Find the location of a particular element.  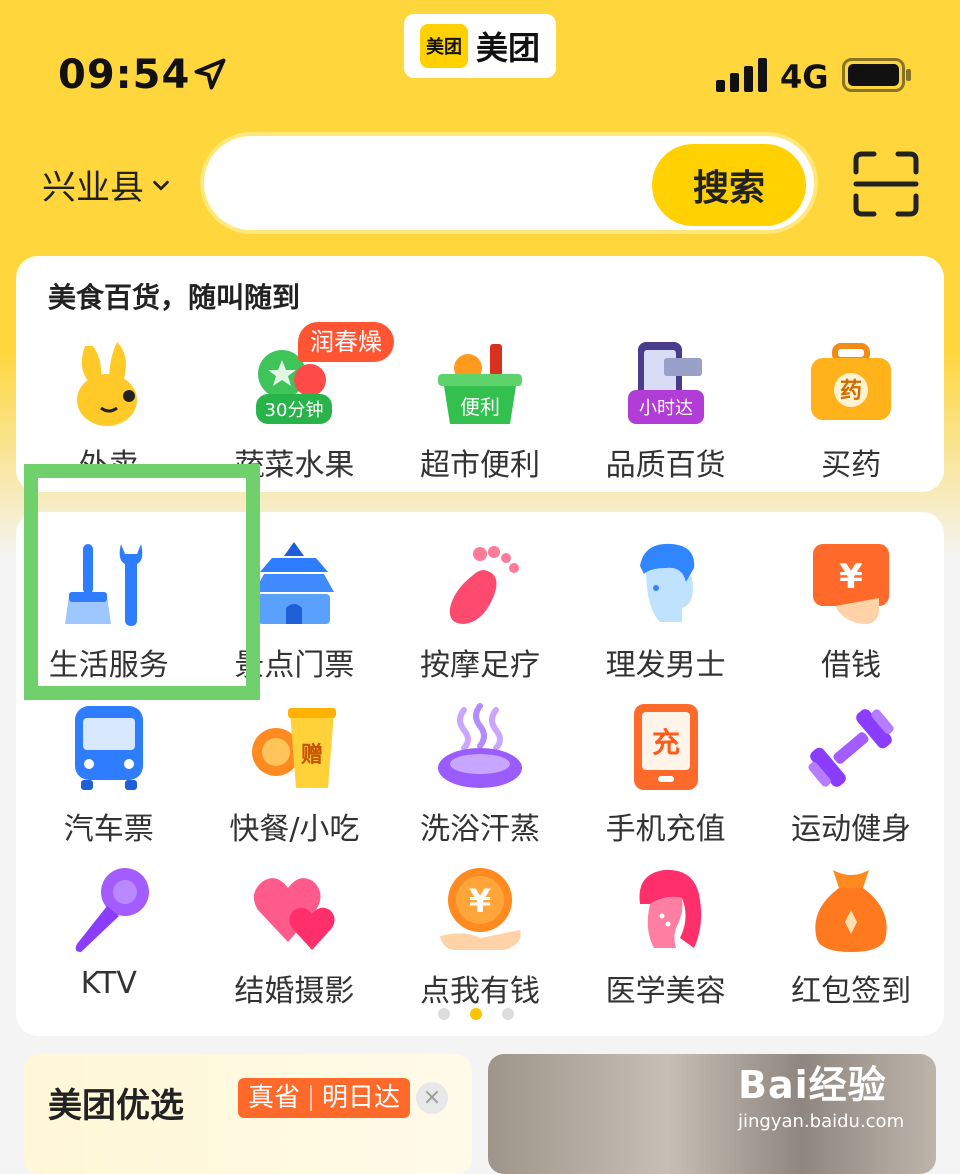

grid-item-supermarket: 便利 超市便利 is located at coordinates (480, 411).